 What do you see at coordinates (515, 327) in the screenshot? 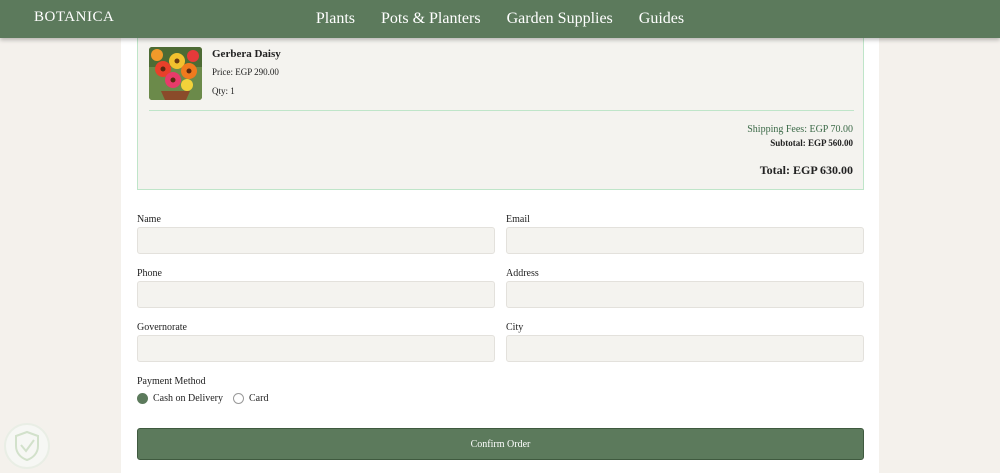
I see `city-label: City` at bounding box center [515, 327].